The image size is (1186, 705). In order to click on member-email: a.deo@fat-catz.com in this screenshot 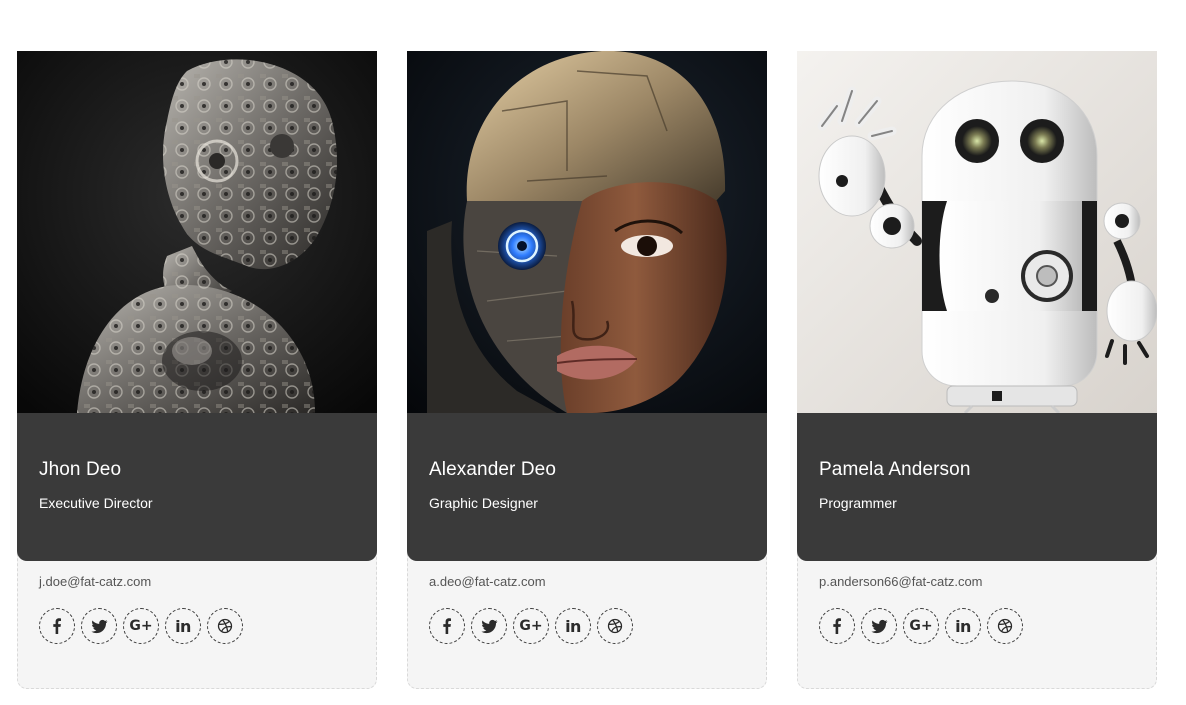, I will do `click(487, 581)`.